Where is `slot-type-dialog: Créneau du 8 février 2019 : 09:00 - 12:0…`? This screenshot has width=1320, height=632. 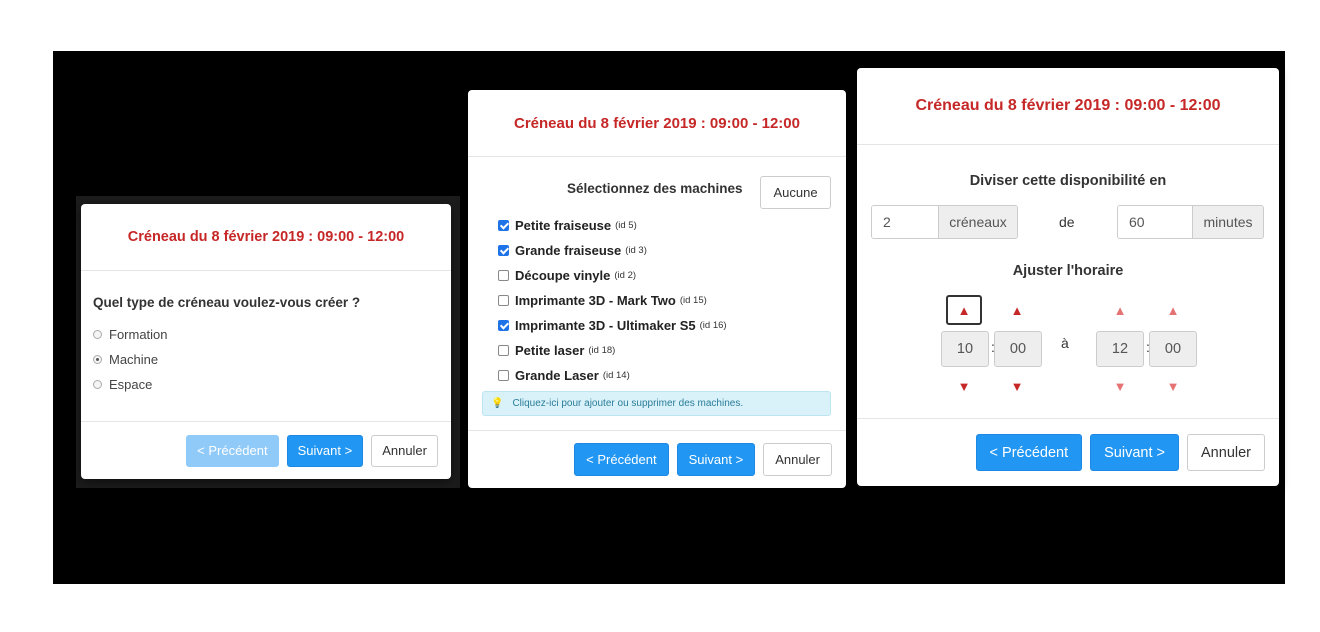
slot-type-dialog: Créneau du 8 février 2019 : 09:00 - 12:0… is located at coordinates (266, 341).